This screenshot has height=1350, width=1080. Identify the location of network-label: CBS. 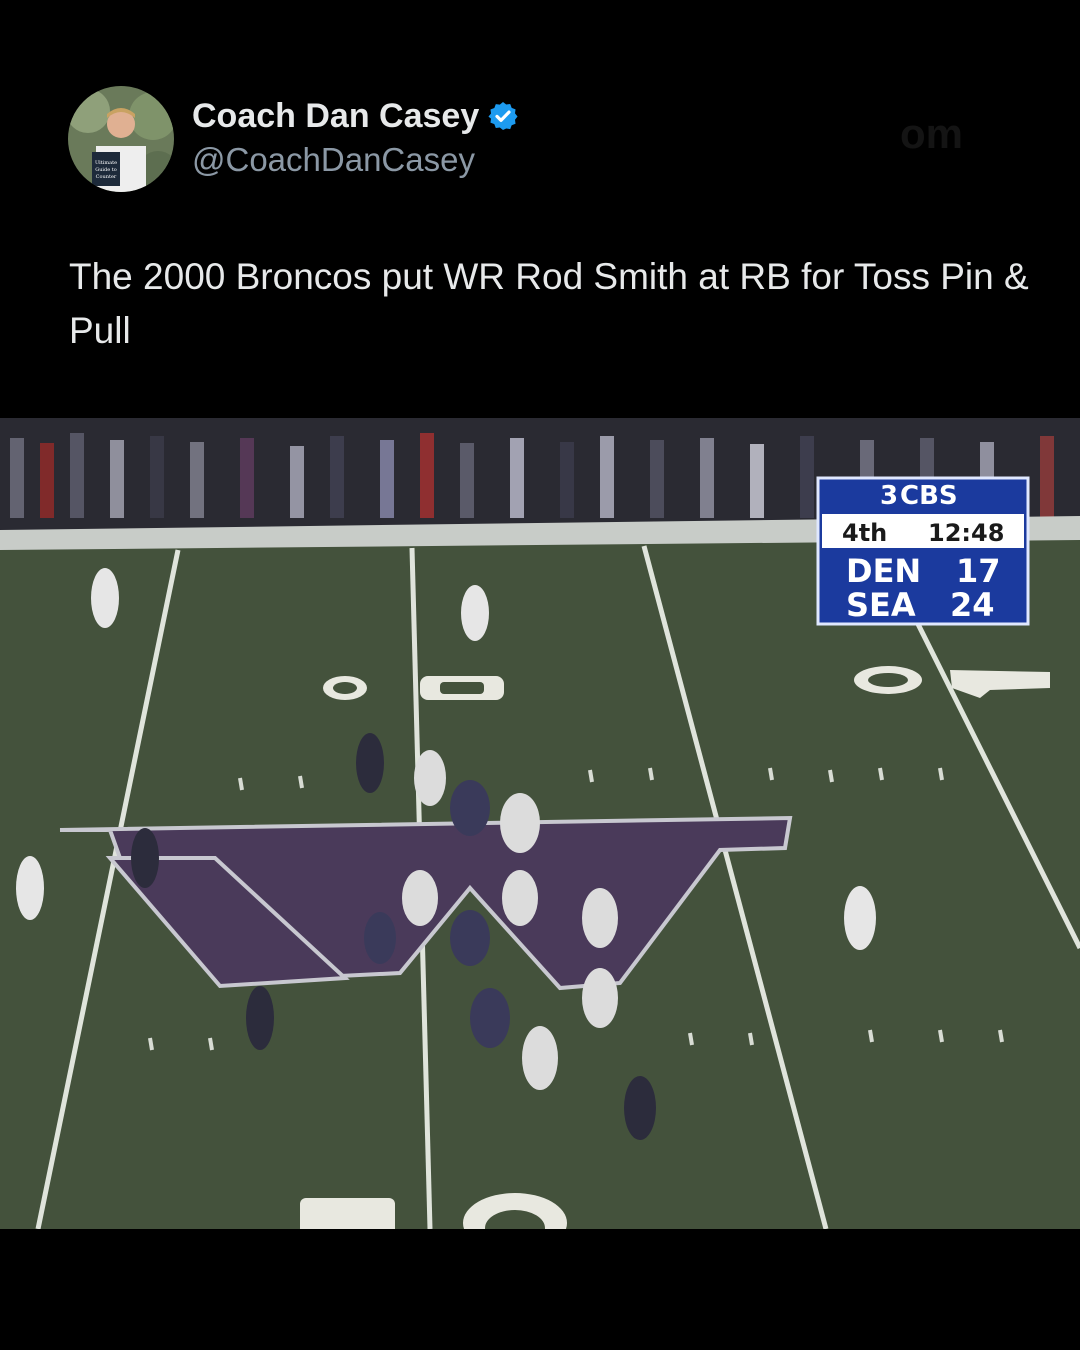
(929, 496).